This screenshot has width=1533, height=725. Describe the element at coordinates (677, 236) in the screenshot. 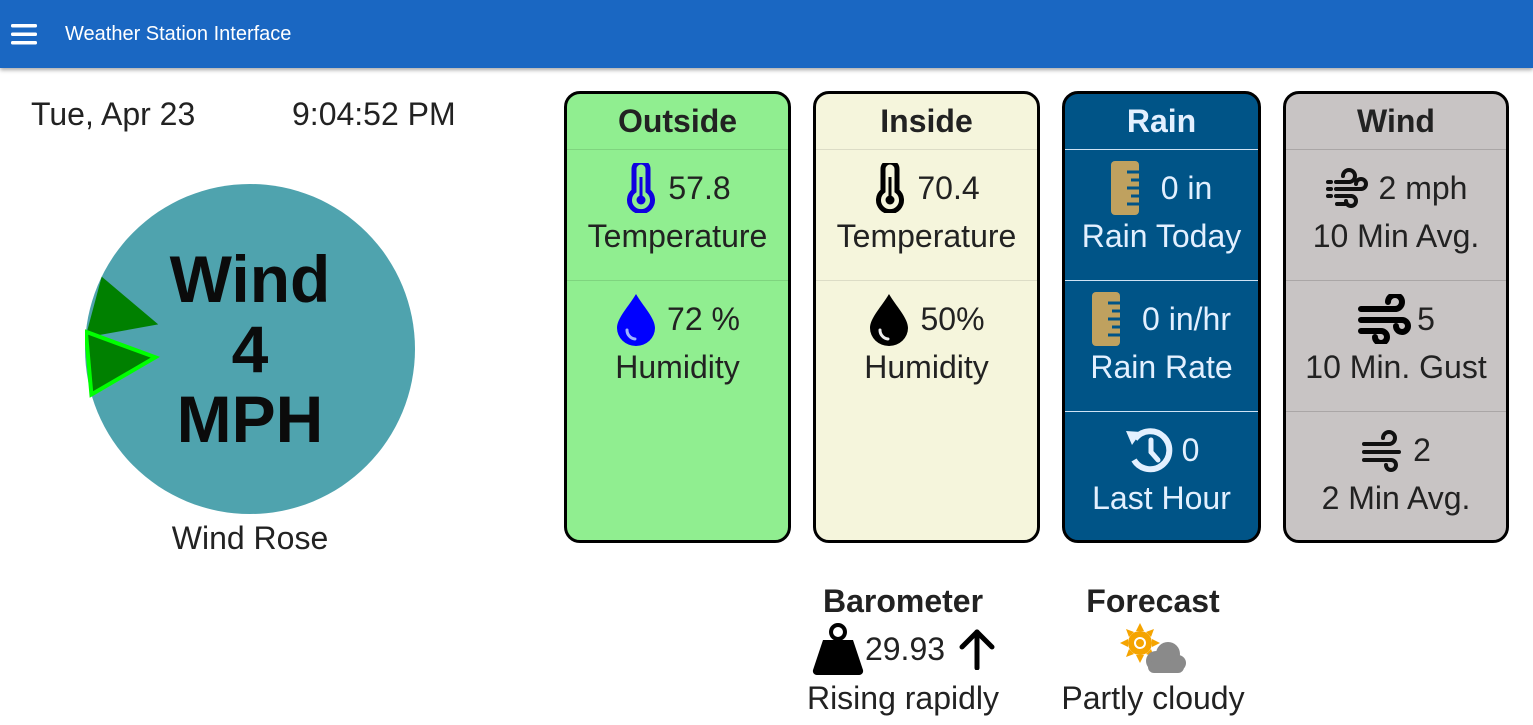

I see `outside-temperature-label: Temperature` at that location.